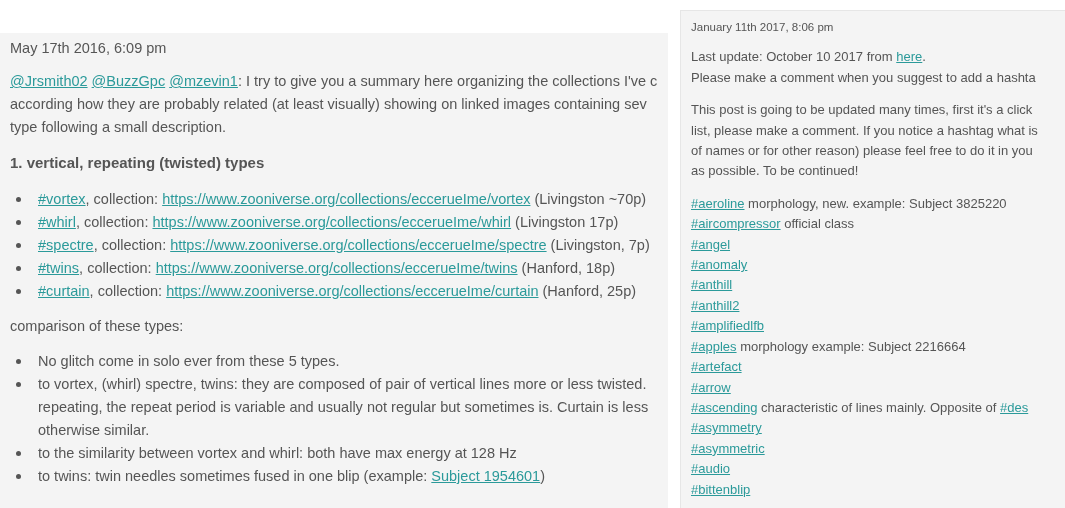 The height and width of the screenshot is (508, 1065). Describe the element at coordinates (57, 222) in the screenshot. I see `hashtag-link: #whirl` at that location.